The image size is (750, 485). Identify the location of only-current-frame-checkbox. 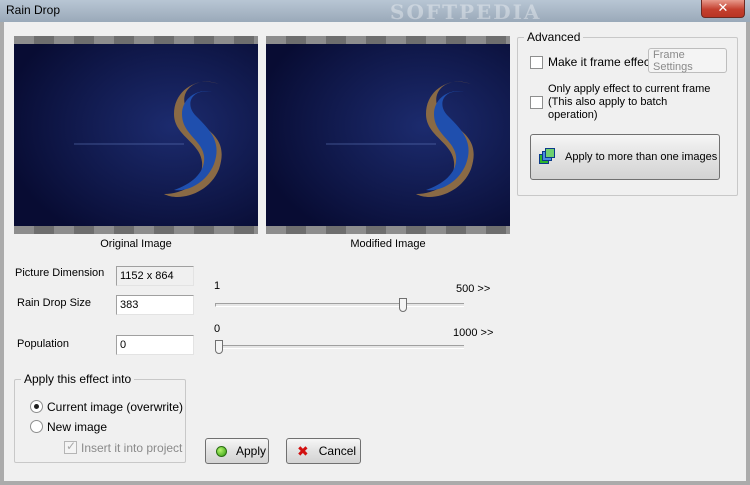
(536, 102).